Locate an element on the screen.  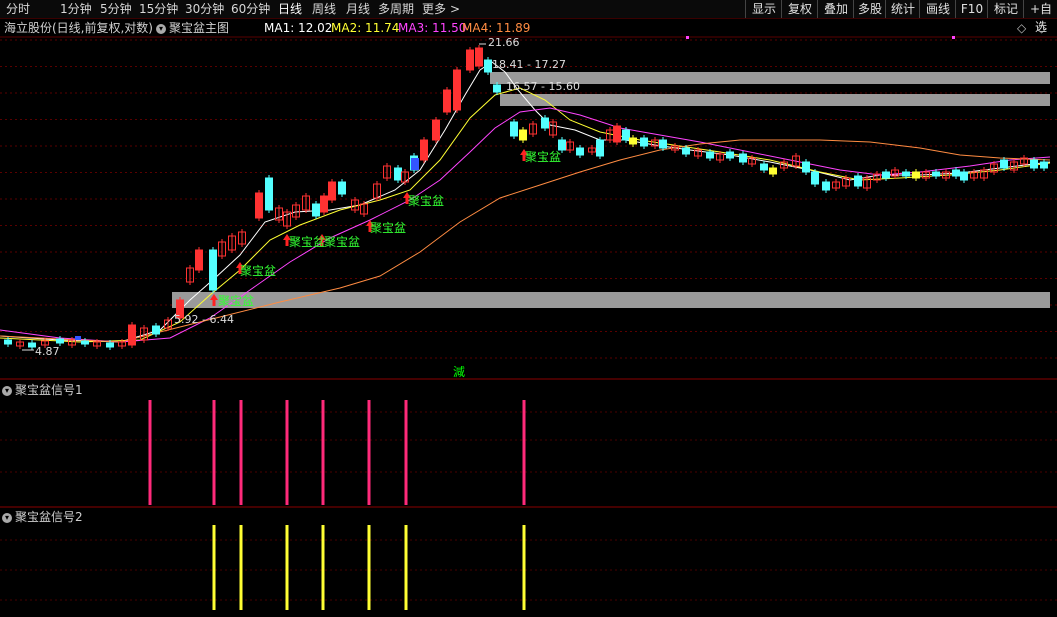
signal1-bars is located at coordinates (337, 452).